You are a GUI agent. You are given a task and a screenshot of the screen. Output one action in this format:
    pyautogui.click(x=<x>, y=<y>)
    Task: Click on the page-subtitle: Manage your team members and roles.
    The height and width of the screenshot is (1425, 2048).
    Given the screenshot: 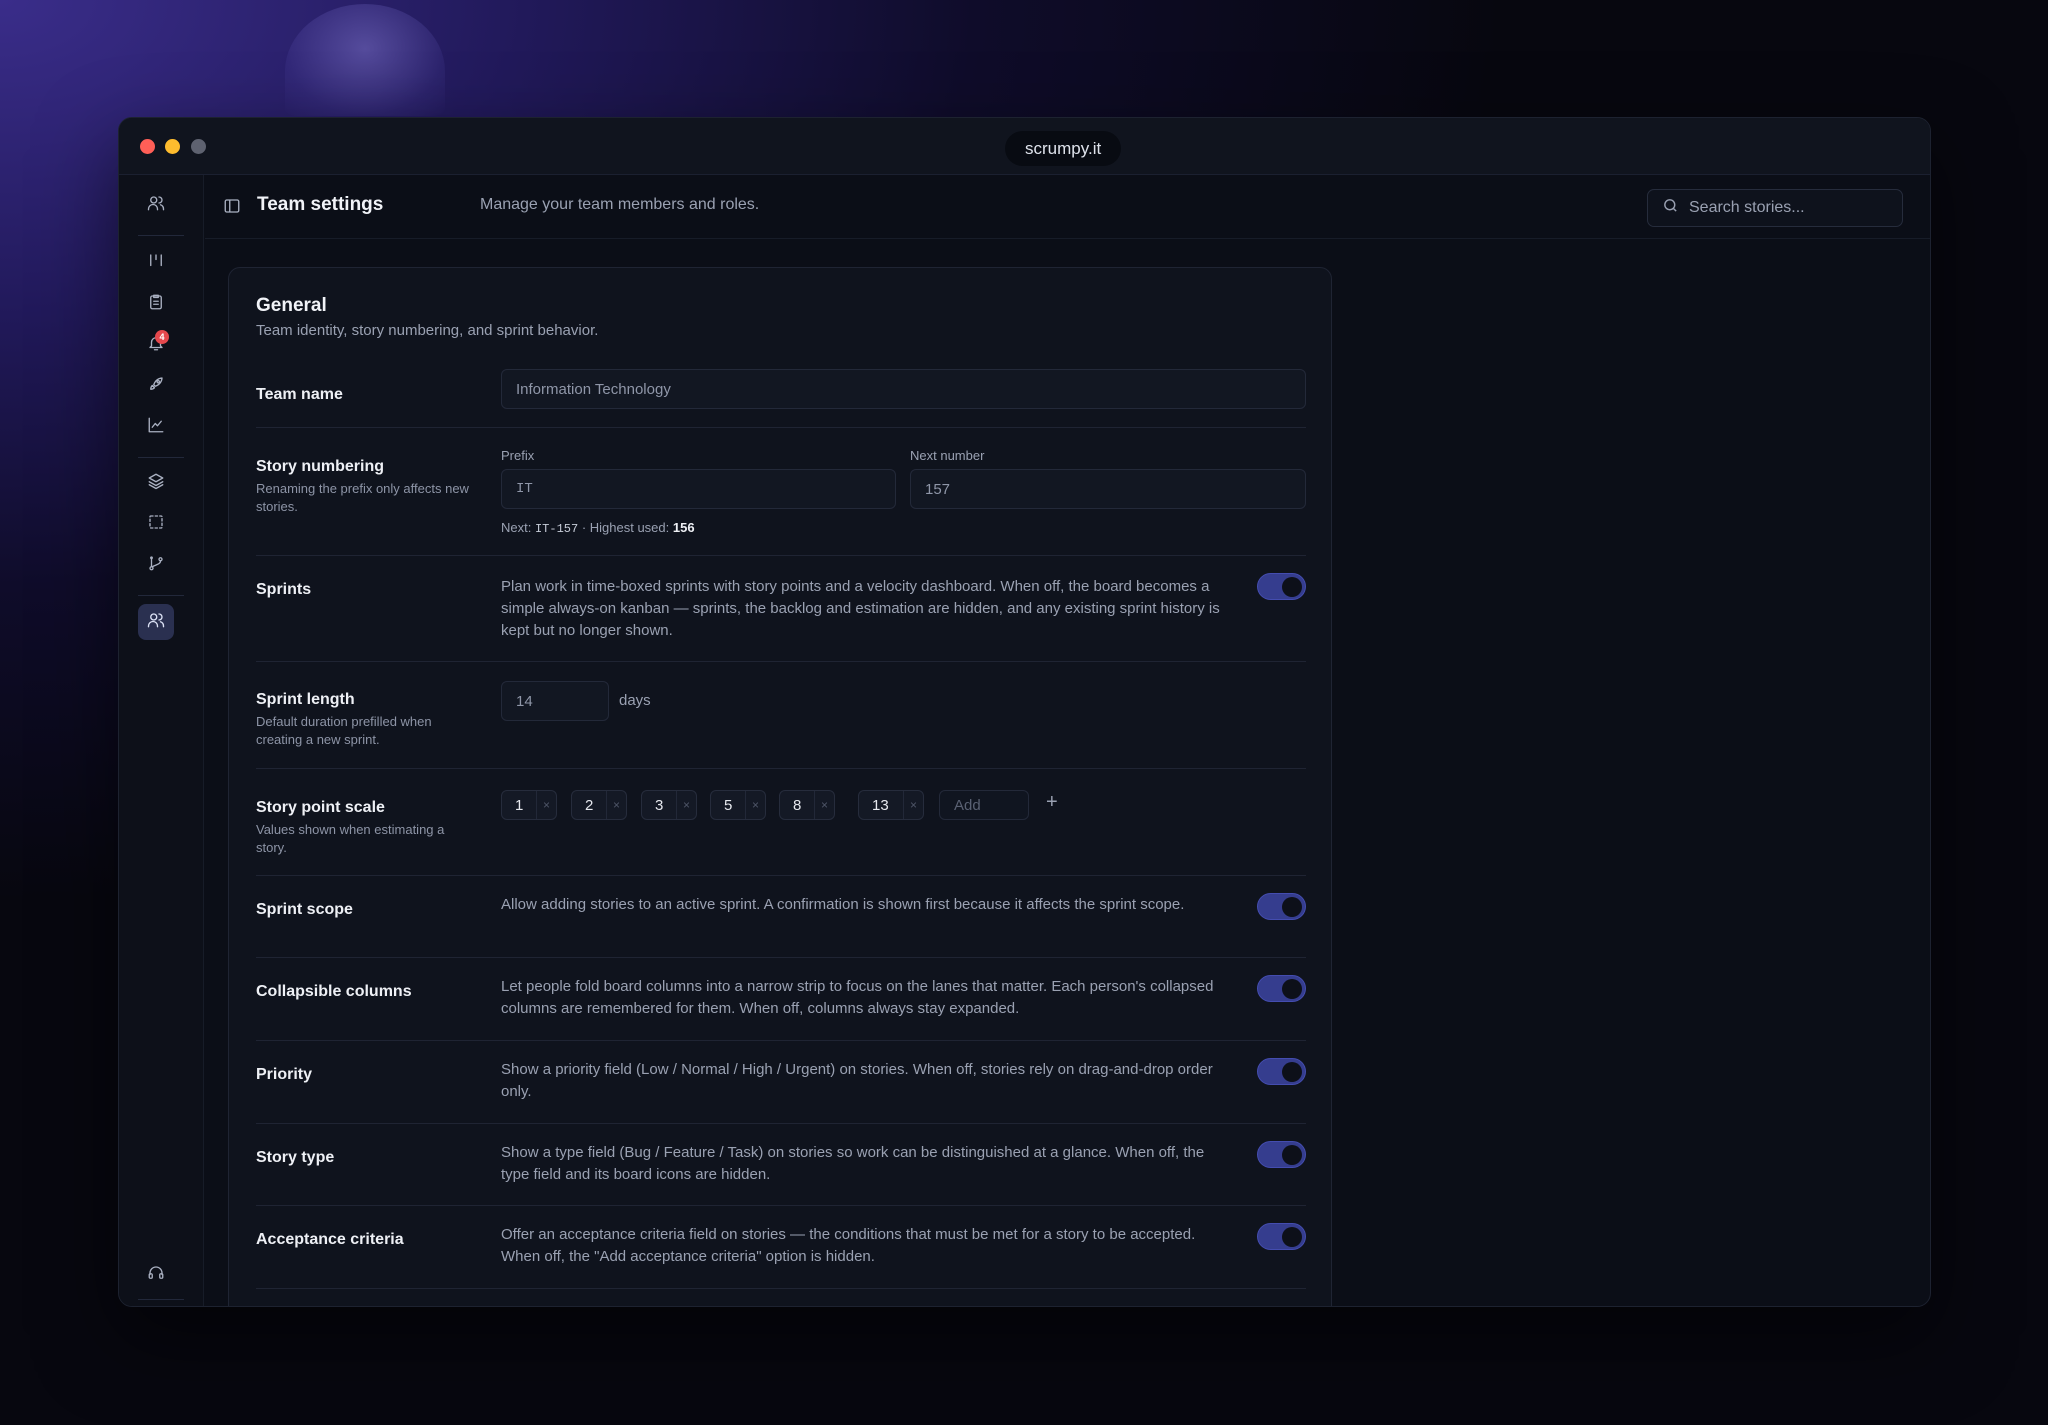 What is the action you would take?
    pyautogui.click(x=620, y=204)
    